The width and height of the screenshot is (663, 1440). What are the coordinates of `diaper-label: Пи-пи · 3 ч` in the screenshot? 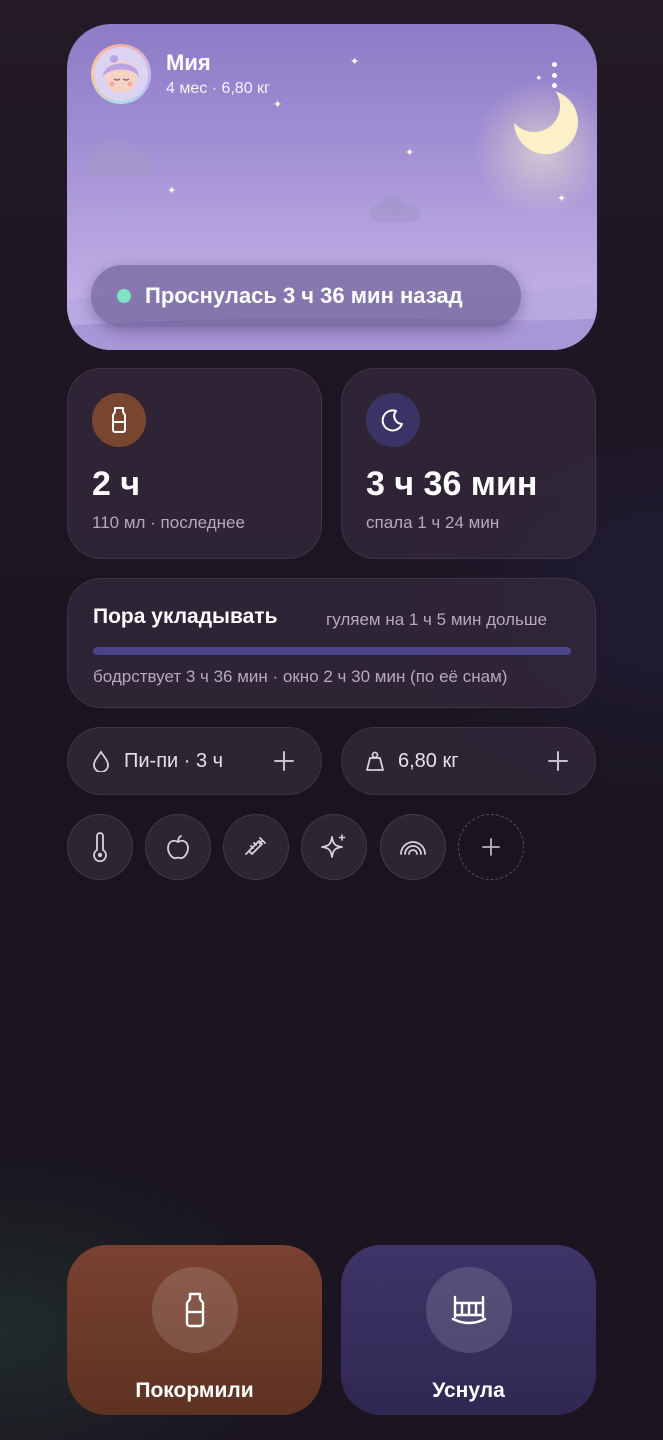 It's located at (174, 760).